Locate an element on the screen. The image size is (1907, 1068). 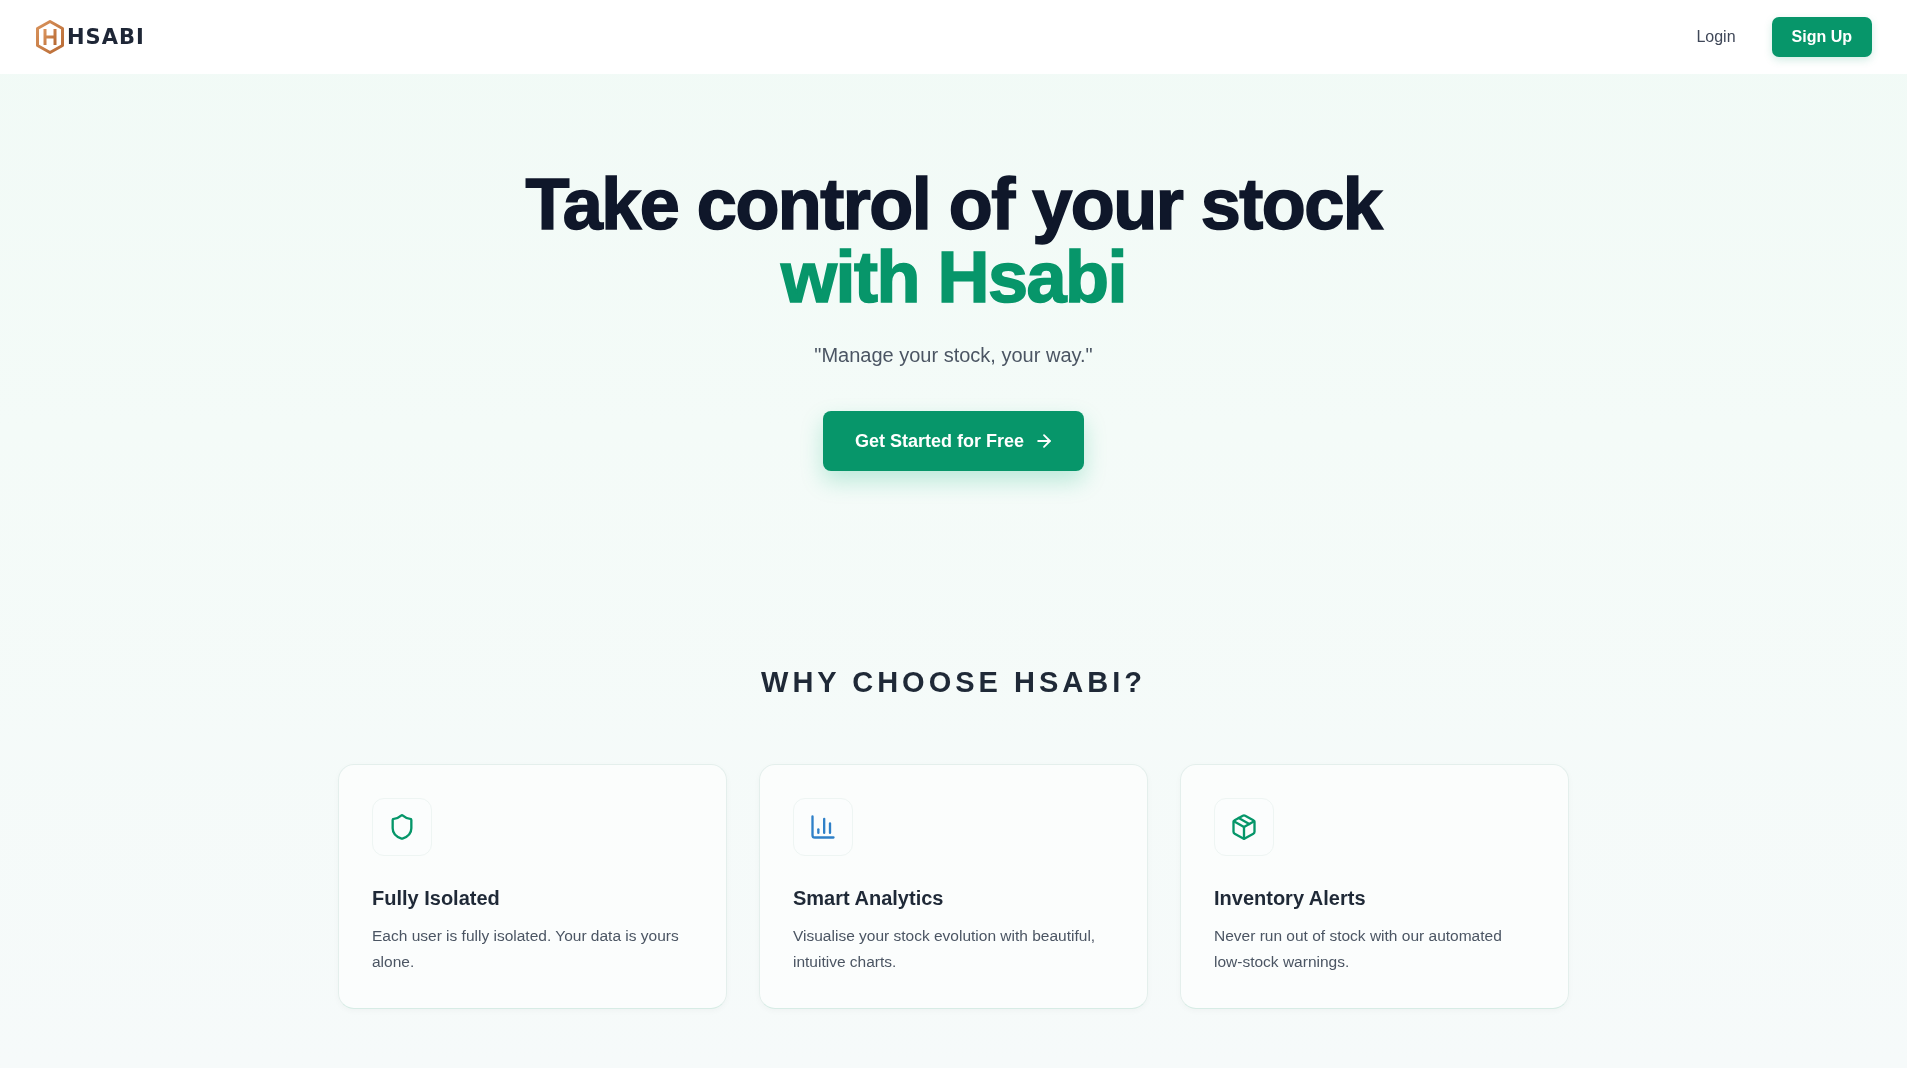
hero-tagline: "Manage your stock, your way." is located at coordinates (953, 355).